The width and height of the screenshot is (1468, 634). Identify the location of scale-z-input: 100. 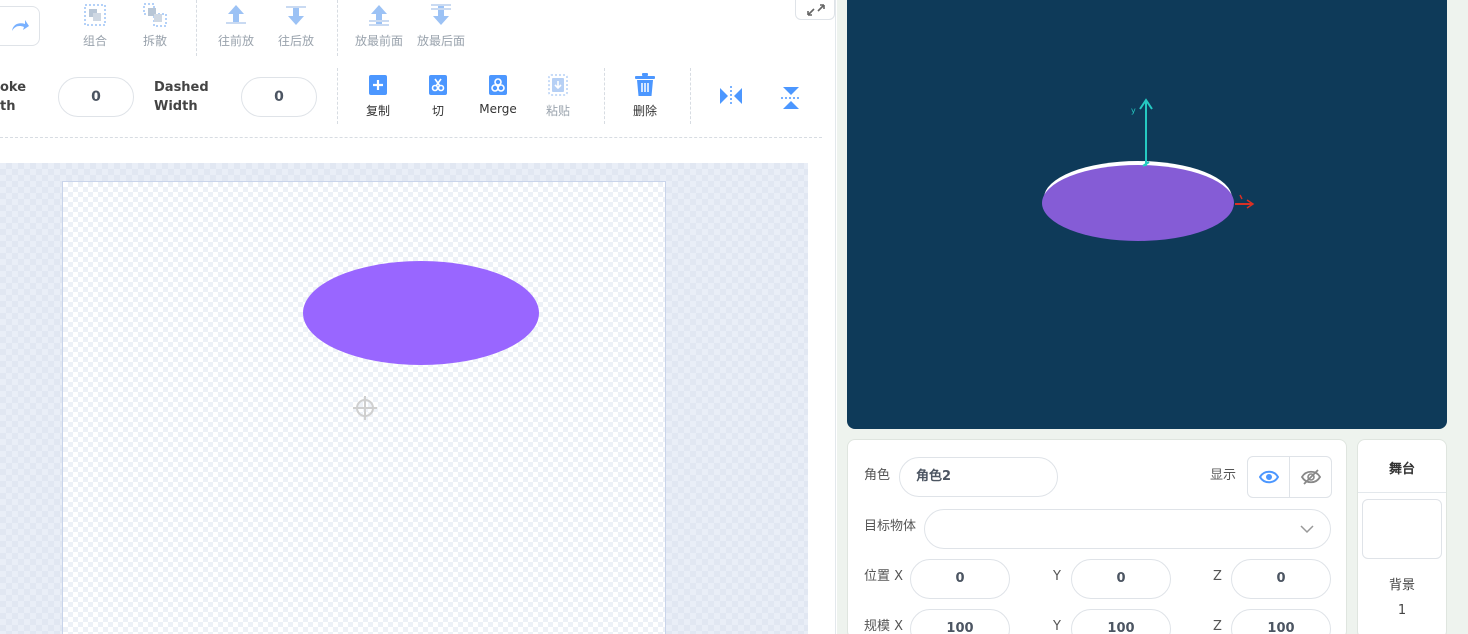
(1281, 621).